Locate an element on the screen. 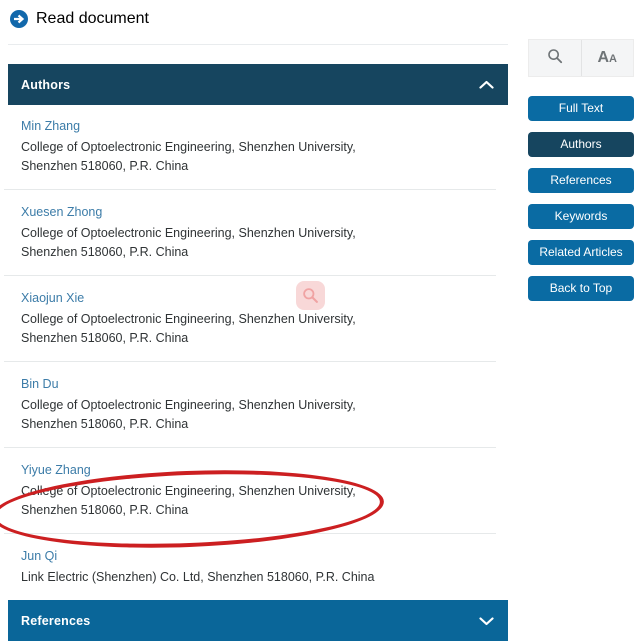  sidebar-button-related-articles: Related Articles is located at coordinates (581, 252).